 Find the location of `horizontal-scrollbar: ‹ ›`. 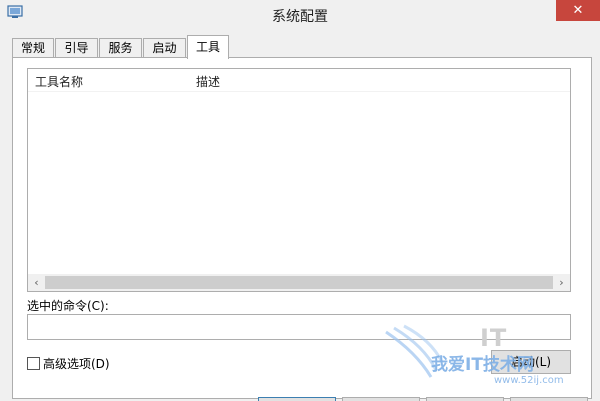

horizontal-scrollbar: ‹ › is located at coordinates (299, 282).